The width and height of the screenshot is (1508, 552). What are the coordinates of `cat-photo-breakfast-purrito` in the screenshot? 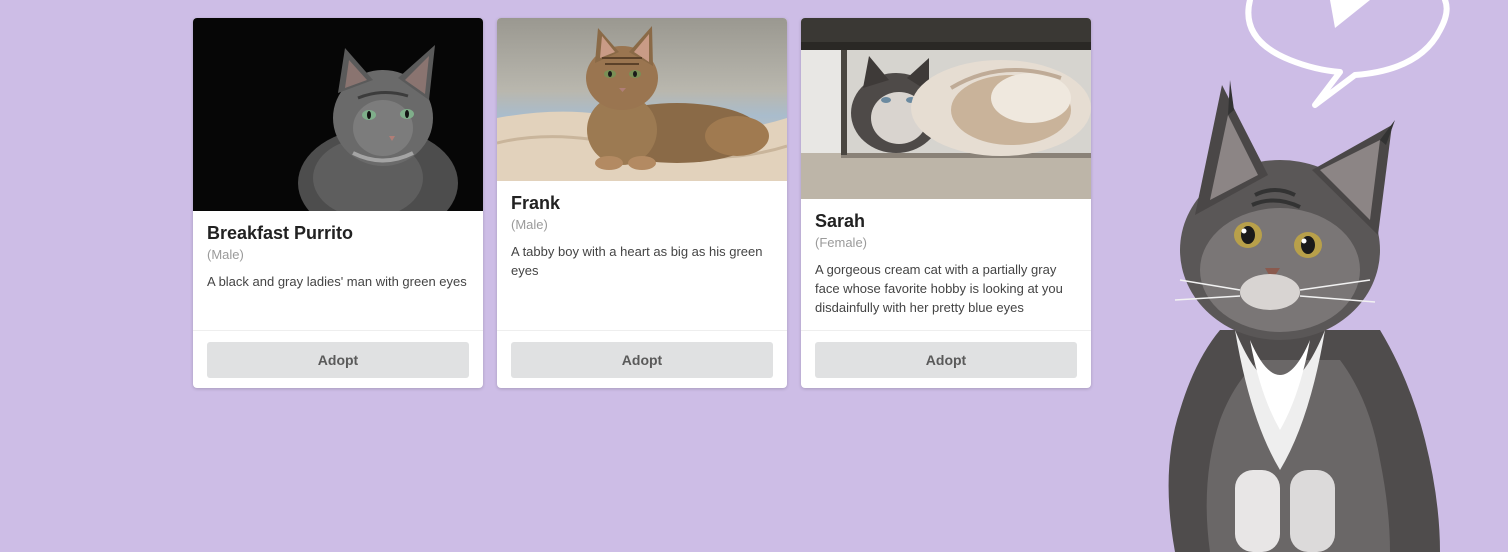 It's located at (338, 114).